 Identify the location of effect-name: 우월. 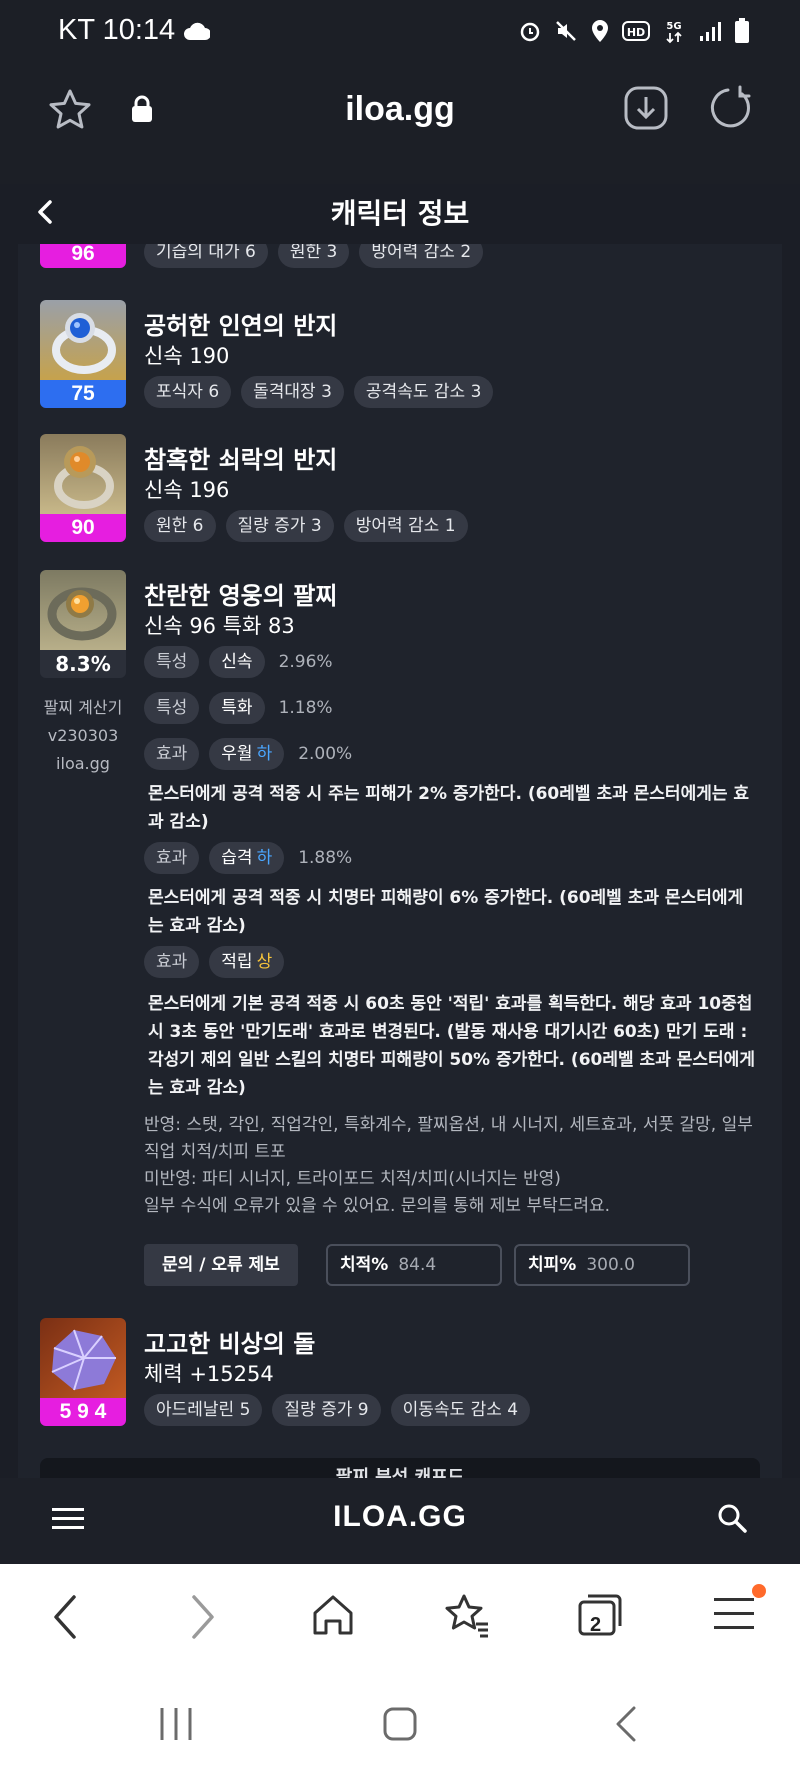
(237, 754).